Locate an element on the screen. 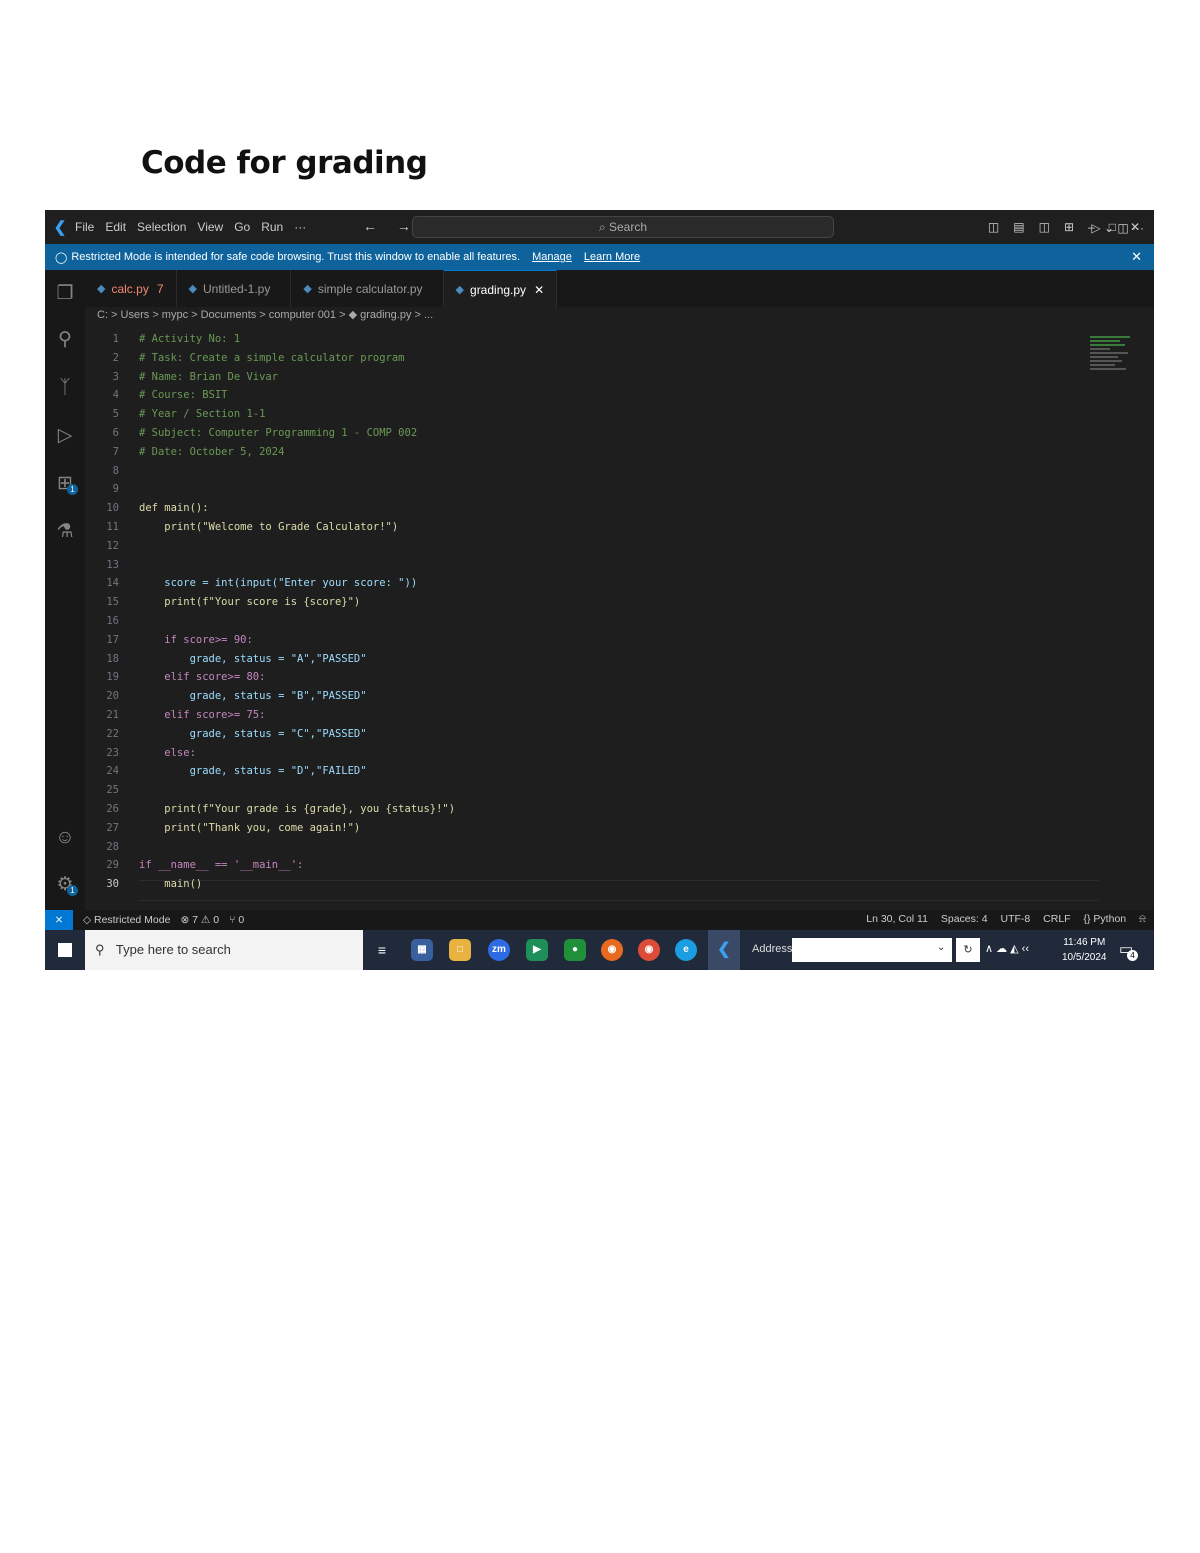  line-number: 12 is located at coordinates (112, 545).